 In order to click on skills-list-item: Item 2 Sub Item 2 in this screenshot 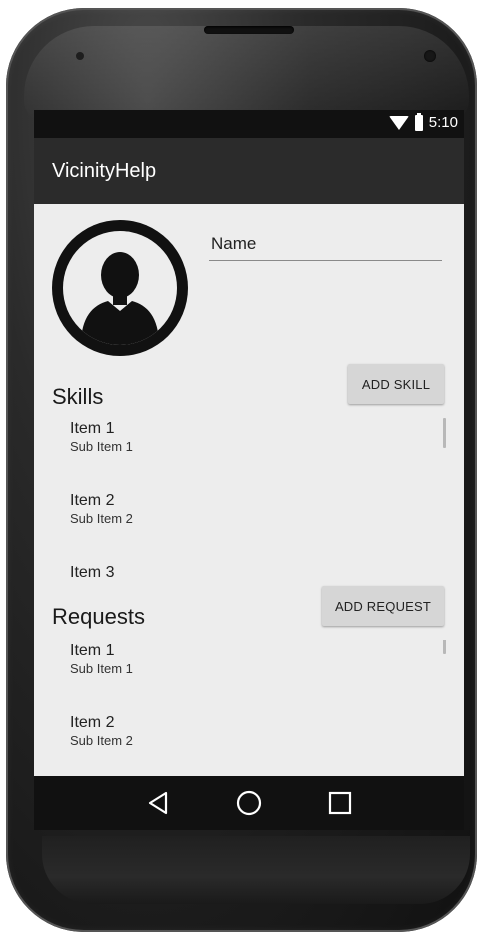, I will do `click(101, 509)`.